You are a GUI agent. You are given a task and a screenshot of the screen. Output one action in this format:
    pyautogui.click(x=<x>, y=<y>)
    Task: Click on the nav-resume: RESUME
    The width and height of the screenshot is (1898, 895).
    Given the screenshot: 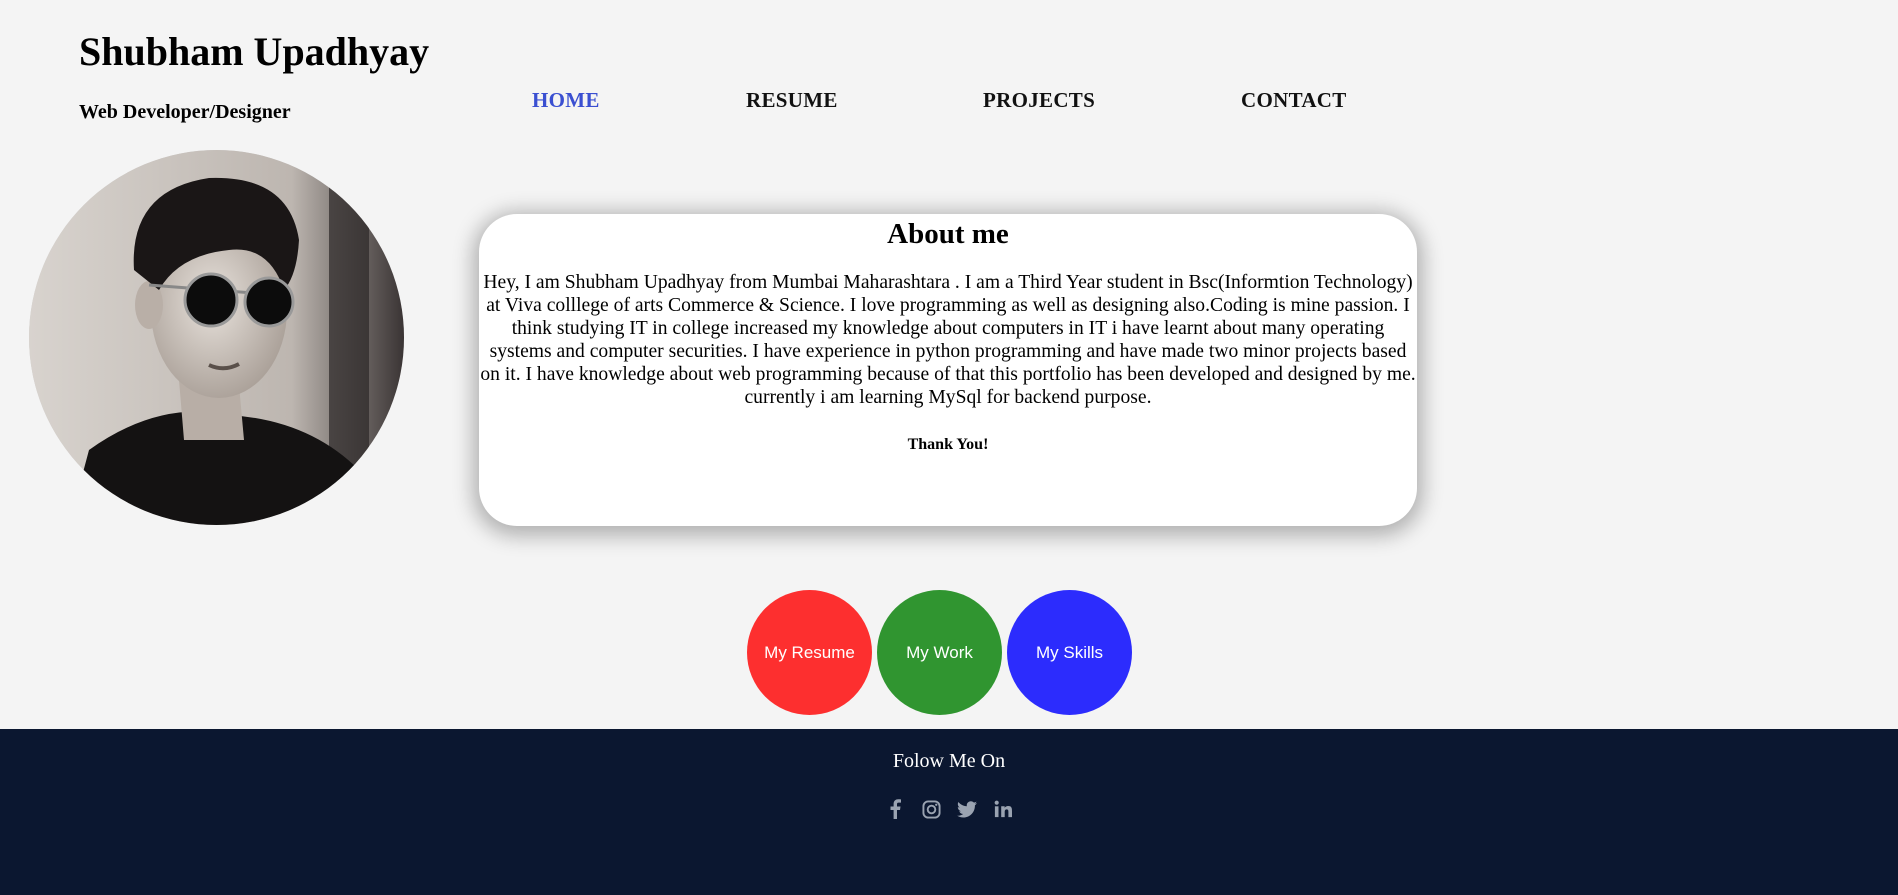 What is the action you would take?
    pyautogui.click(x=792, y=100)
    